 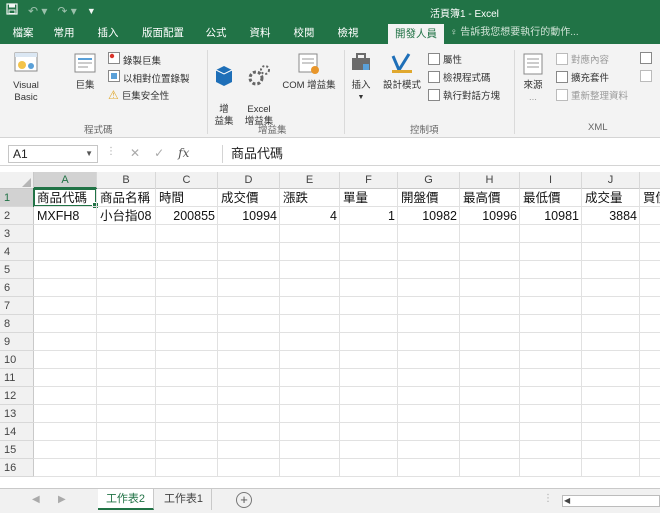 What do you see at coordinates (260, 33) in the screenshot?
I see `tab-data: 資料` at bounding box center [260, 33].